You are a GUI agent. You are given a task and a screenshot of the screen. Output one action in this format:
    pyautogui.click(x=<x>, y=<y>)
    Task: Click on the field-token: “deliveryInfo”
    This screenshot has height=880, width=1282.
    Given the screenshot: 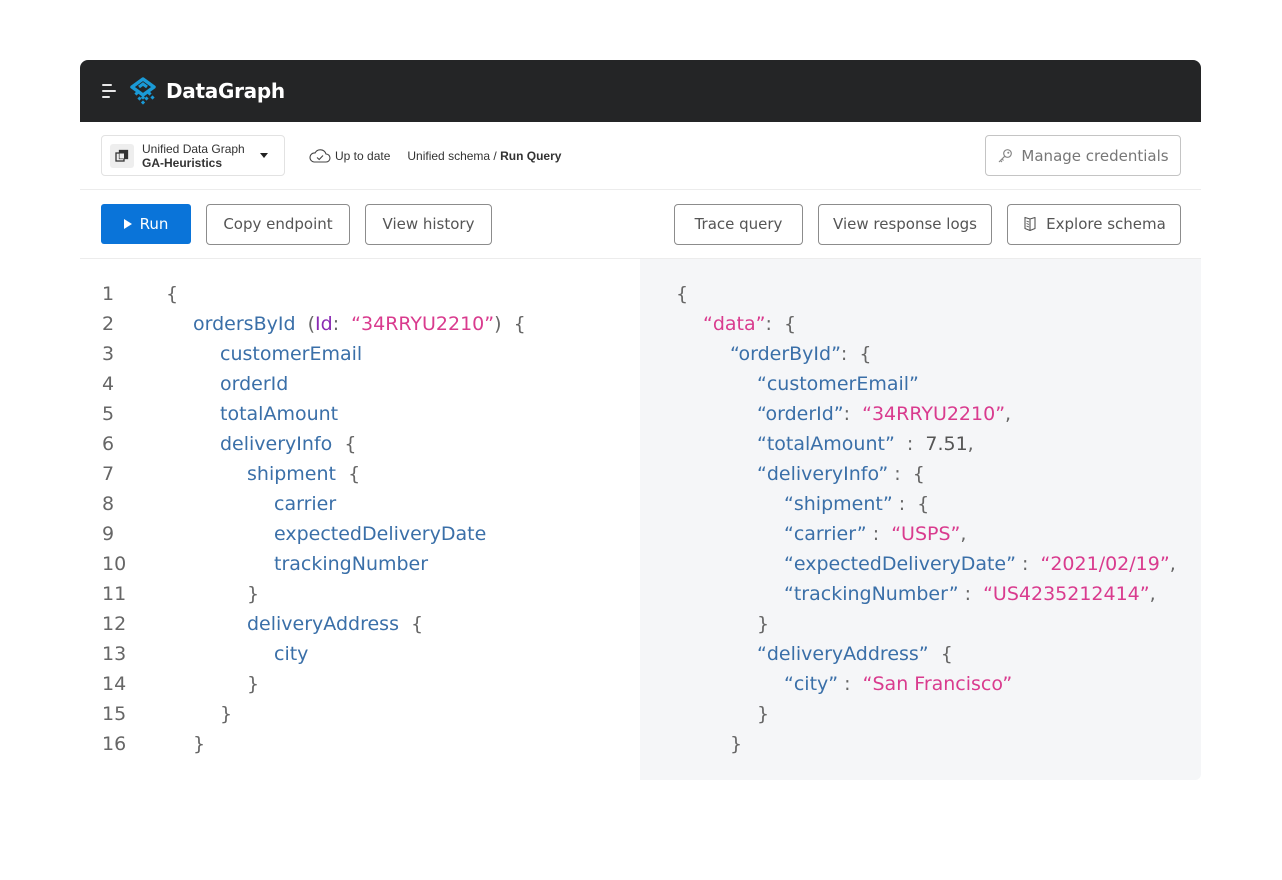 What is the action you would take?
    pyautogui.click(x=823, y=474)
    